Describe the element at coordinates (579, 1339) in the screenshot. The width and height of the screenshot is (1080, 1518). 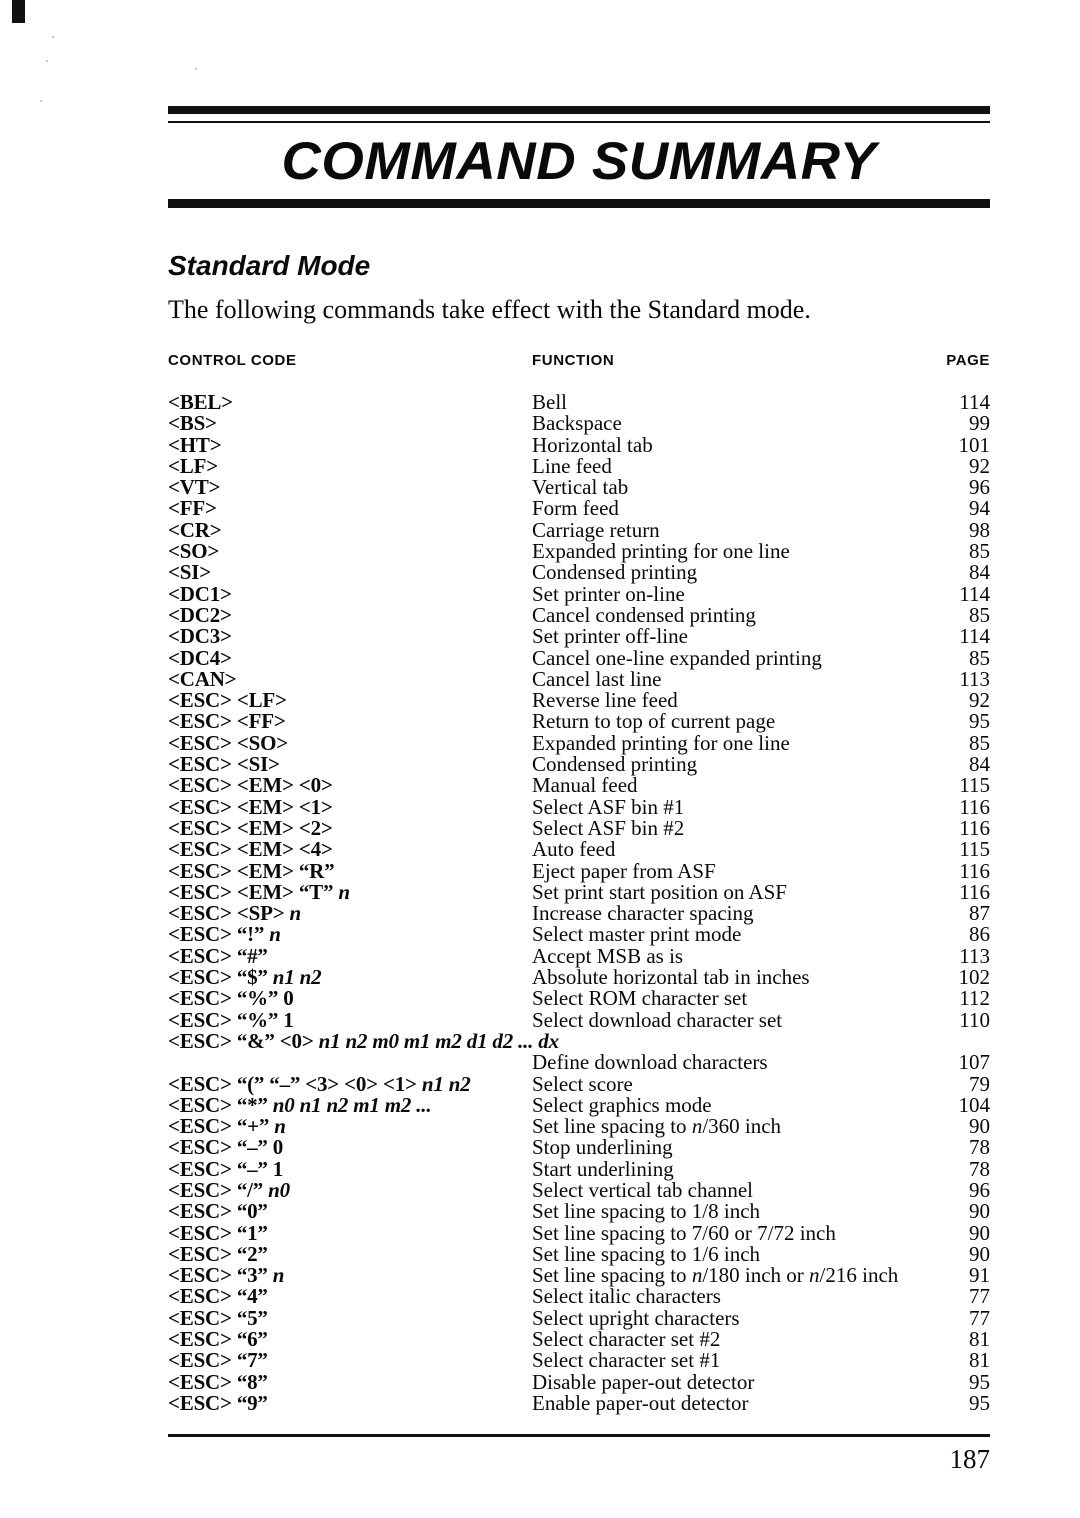
I see `table-row: <ESC> “6” Select character set #2 81` at that location.